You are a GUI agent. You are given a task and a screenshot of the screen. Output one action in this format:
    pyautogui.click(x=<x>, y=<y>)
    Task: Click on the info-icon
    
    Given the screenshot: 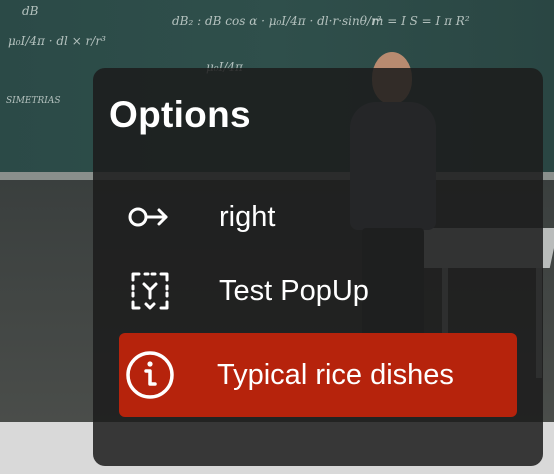 What is the action you would take?
    pyautogui.click(x=150, y=375)
    